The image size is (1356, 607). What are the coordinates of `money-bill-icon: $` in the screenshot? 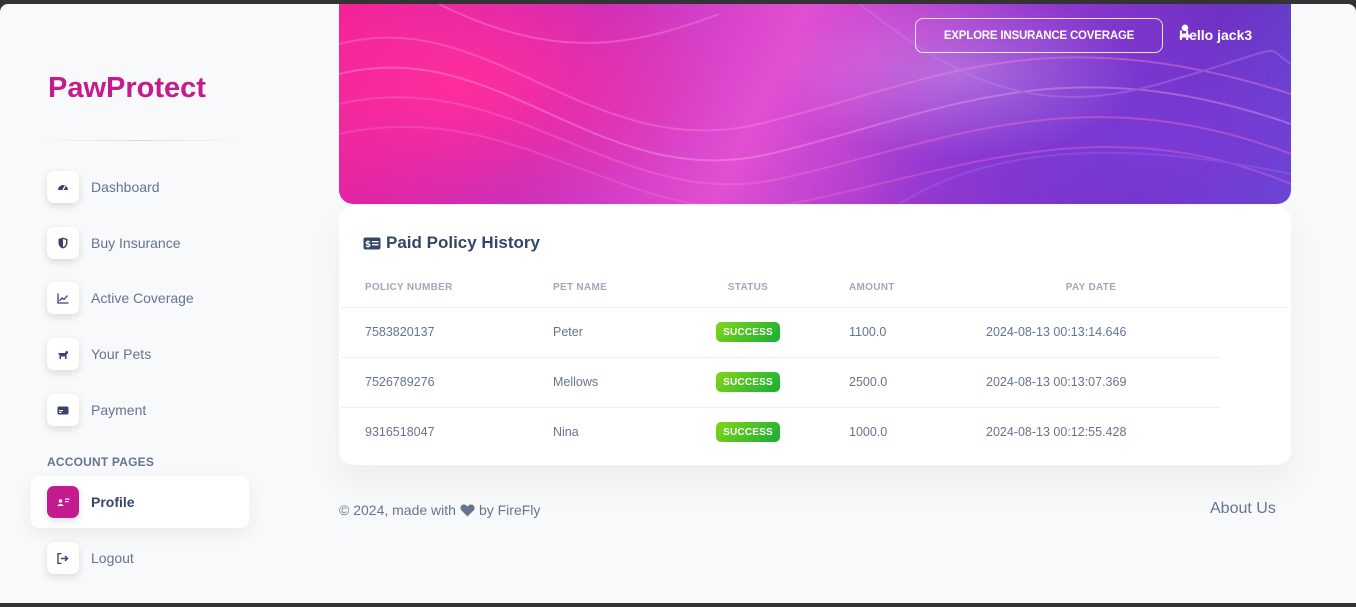 It's located at (372, 243).